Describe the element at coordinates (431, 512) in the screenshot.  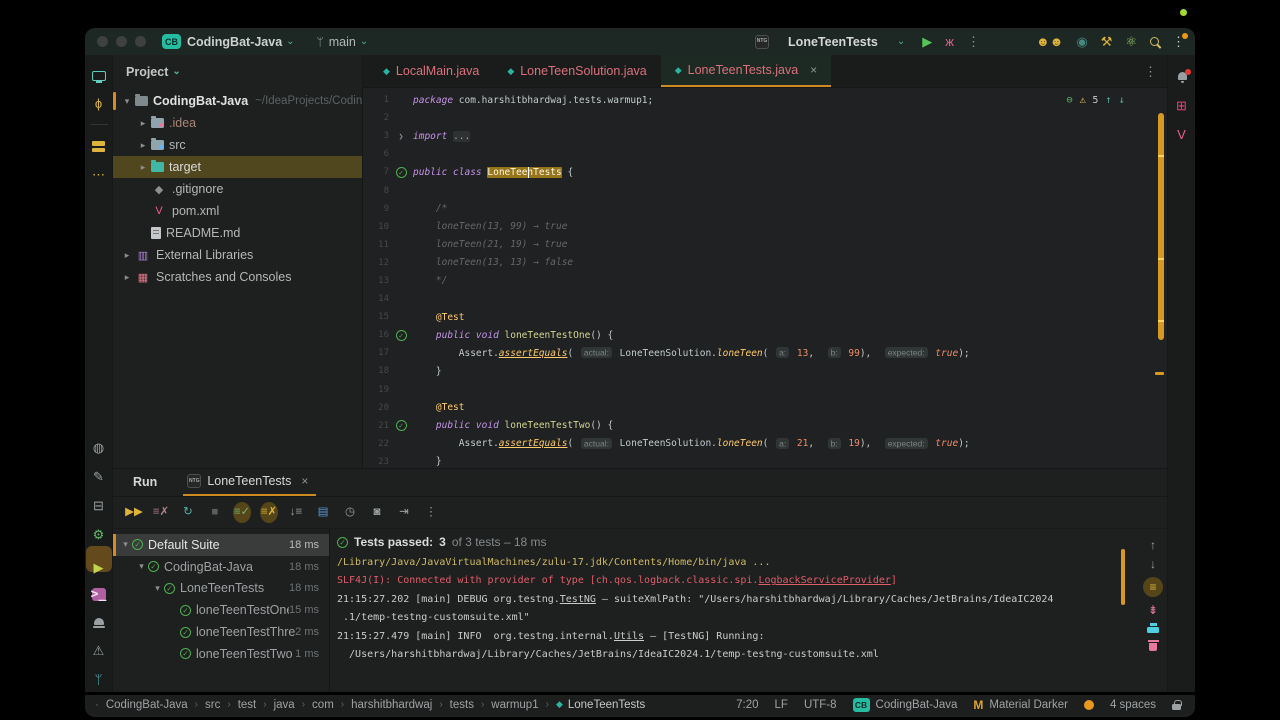
I see `more-options-icon: ⋮` at that location.